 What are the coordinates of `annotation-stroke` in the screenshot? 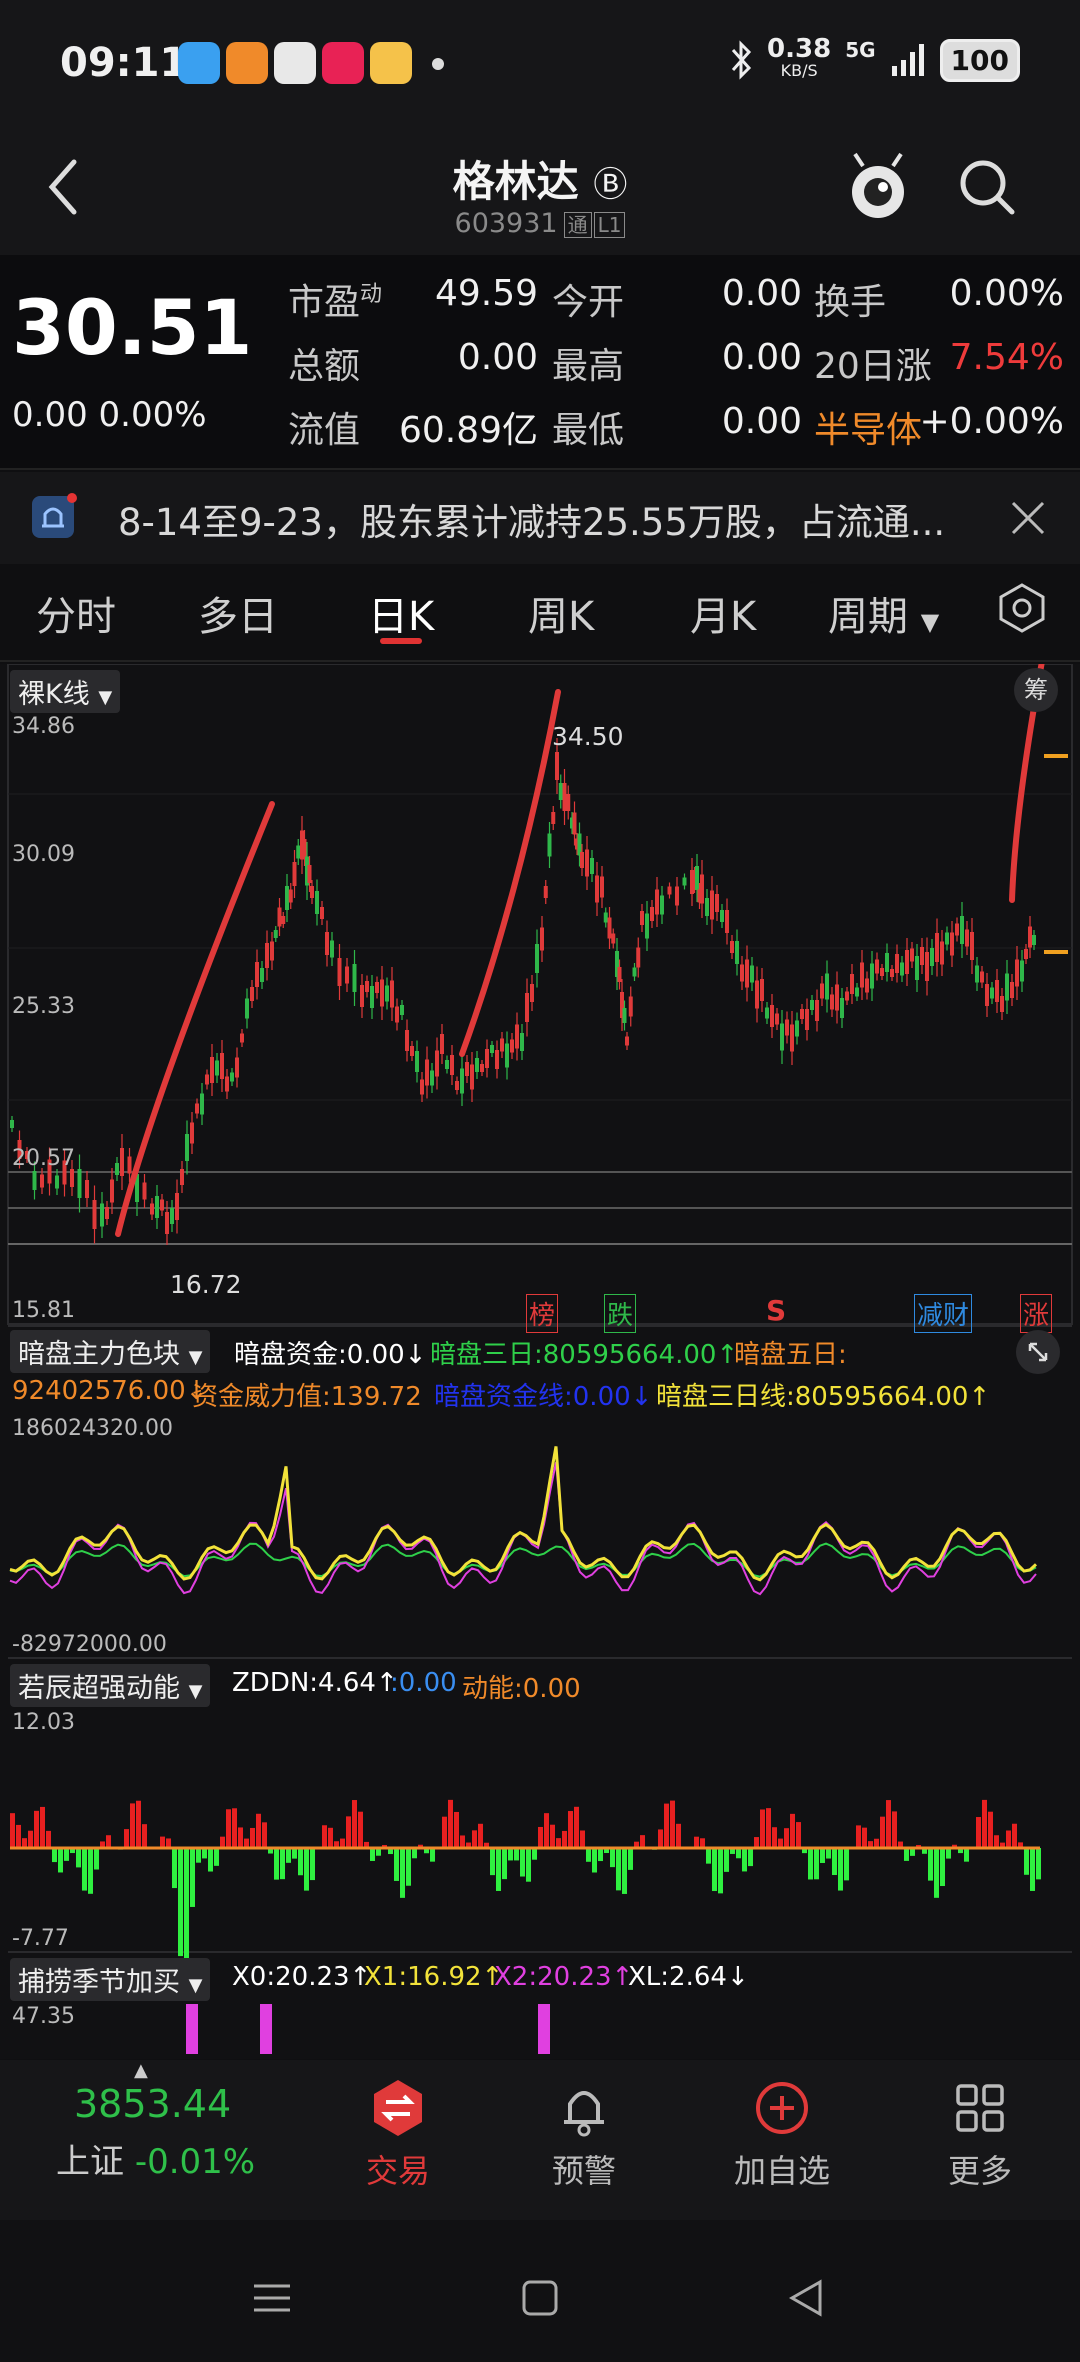 It's located at (195, 1019).